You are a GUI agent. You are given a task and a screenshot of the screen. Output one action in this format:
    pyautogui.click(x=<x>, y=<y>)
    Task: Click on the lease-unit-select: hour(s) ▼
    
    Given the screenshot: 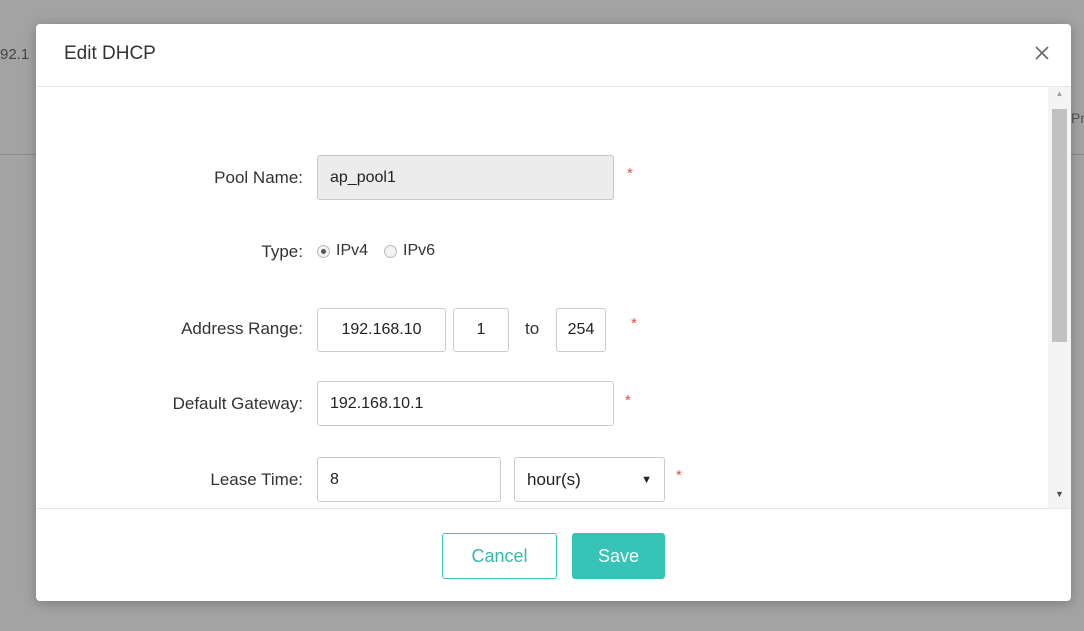 What is the action you would take?
    pyautogui.click(x=589, y=479)
    